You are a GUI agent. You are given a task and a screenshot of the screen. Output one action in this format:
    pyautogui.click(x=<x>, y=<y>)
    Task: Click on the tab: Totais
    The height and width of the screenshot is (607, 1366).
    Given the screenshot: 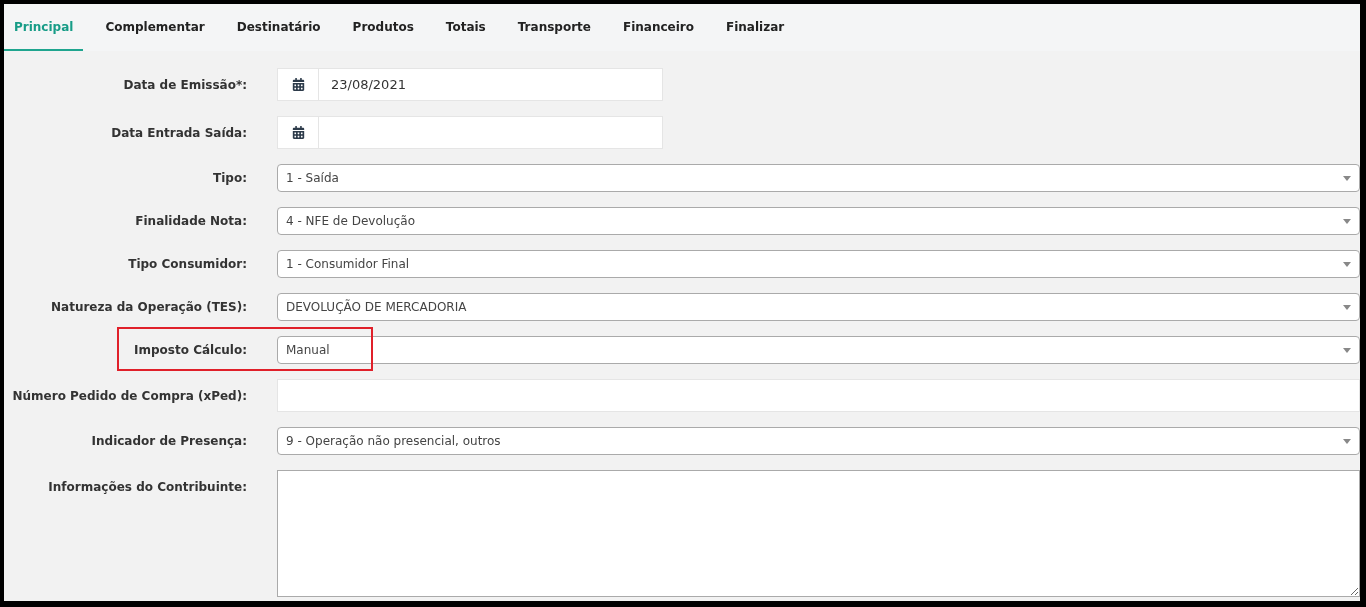 What is the action you would take?
    pyautogui.click(x=465, y=27)
    